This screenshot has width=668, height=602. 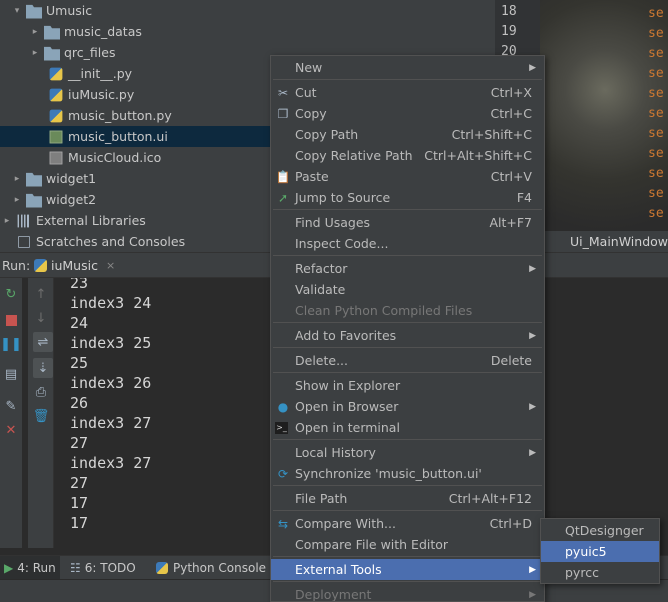 I want to click on menu-item-find-usages: Find Usages Alt+F7, so click(x=407, y=222).